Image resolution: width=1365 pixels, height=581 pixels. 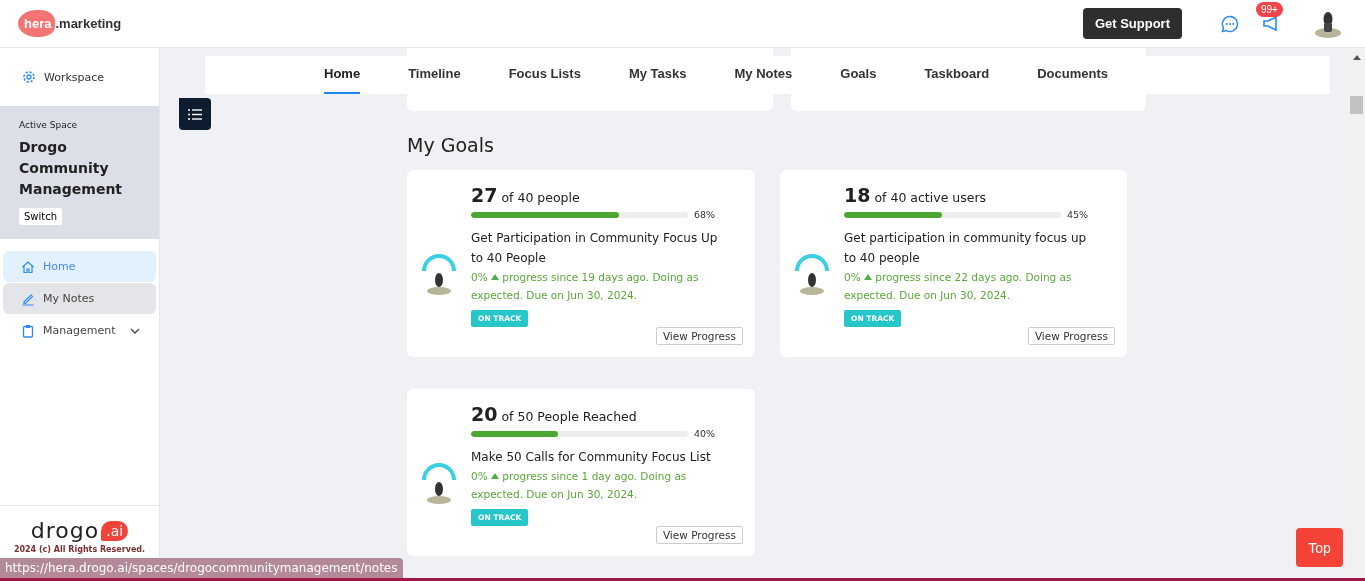 I want to click on get-support-button: Get Support, so click(x=1132, y=23).